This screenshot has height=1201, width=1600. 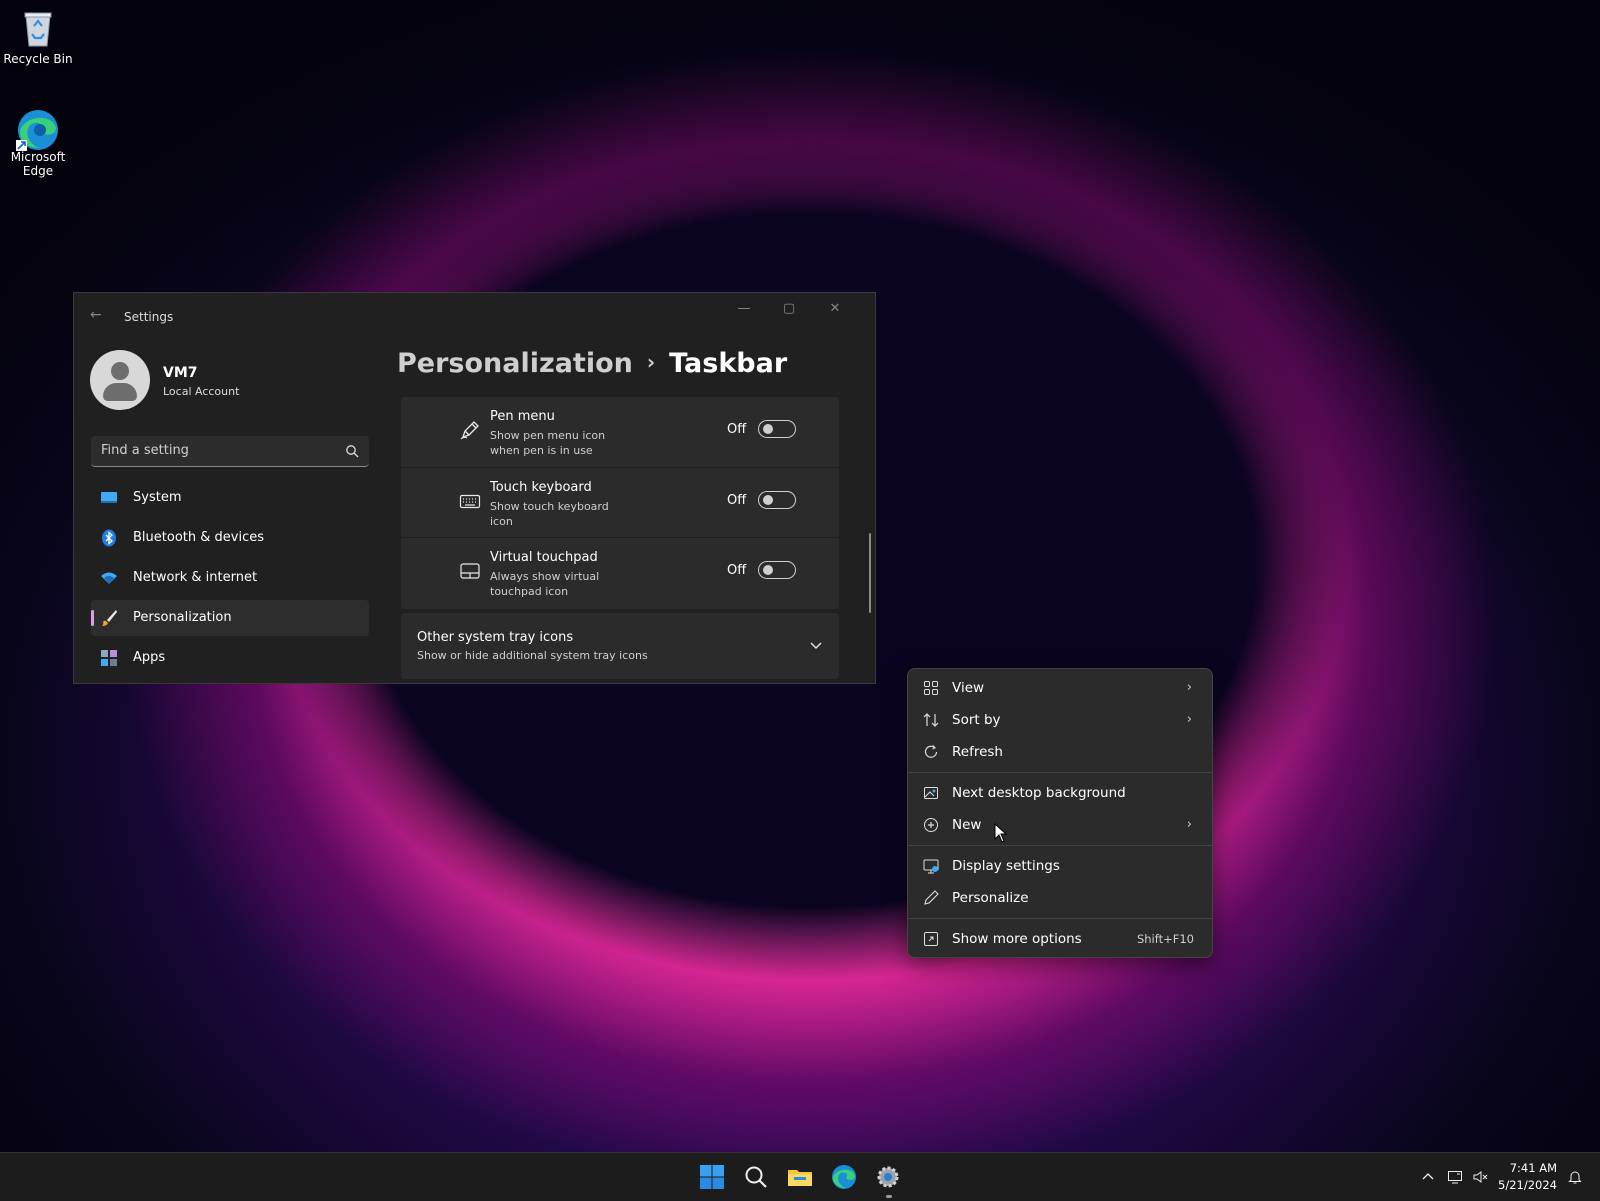 What do you see at coordinates (1060, 688) in the screenshot?
I see `menu-item-view: View ›` at bounding box center [1060, 688].